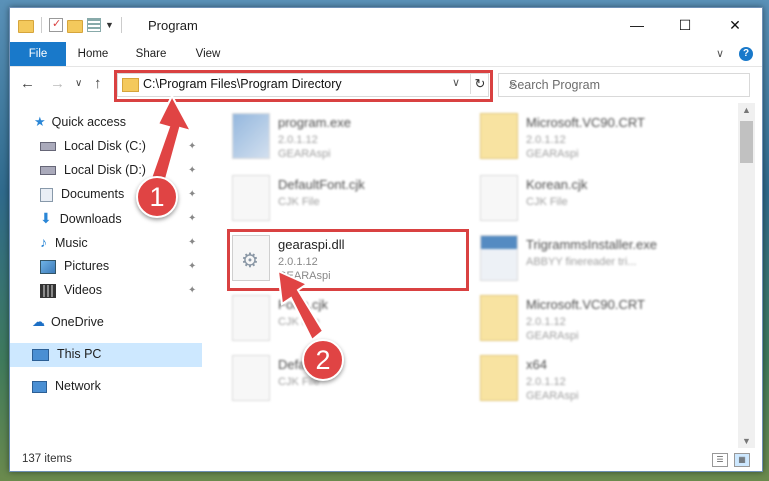 This screenshot has width=769, height=481. I want to click on close-button: ✕, so click(735, 25).